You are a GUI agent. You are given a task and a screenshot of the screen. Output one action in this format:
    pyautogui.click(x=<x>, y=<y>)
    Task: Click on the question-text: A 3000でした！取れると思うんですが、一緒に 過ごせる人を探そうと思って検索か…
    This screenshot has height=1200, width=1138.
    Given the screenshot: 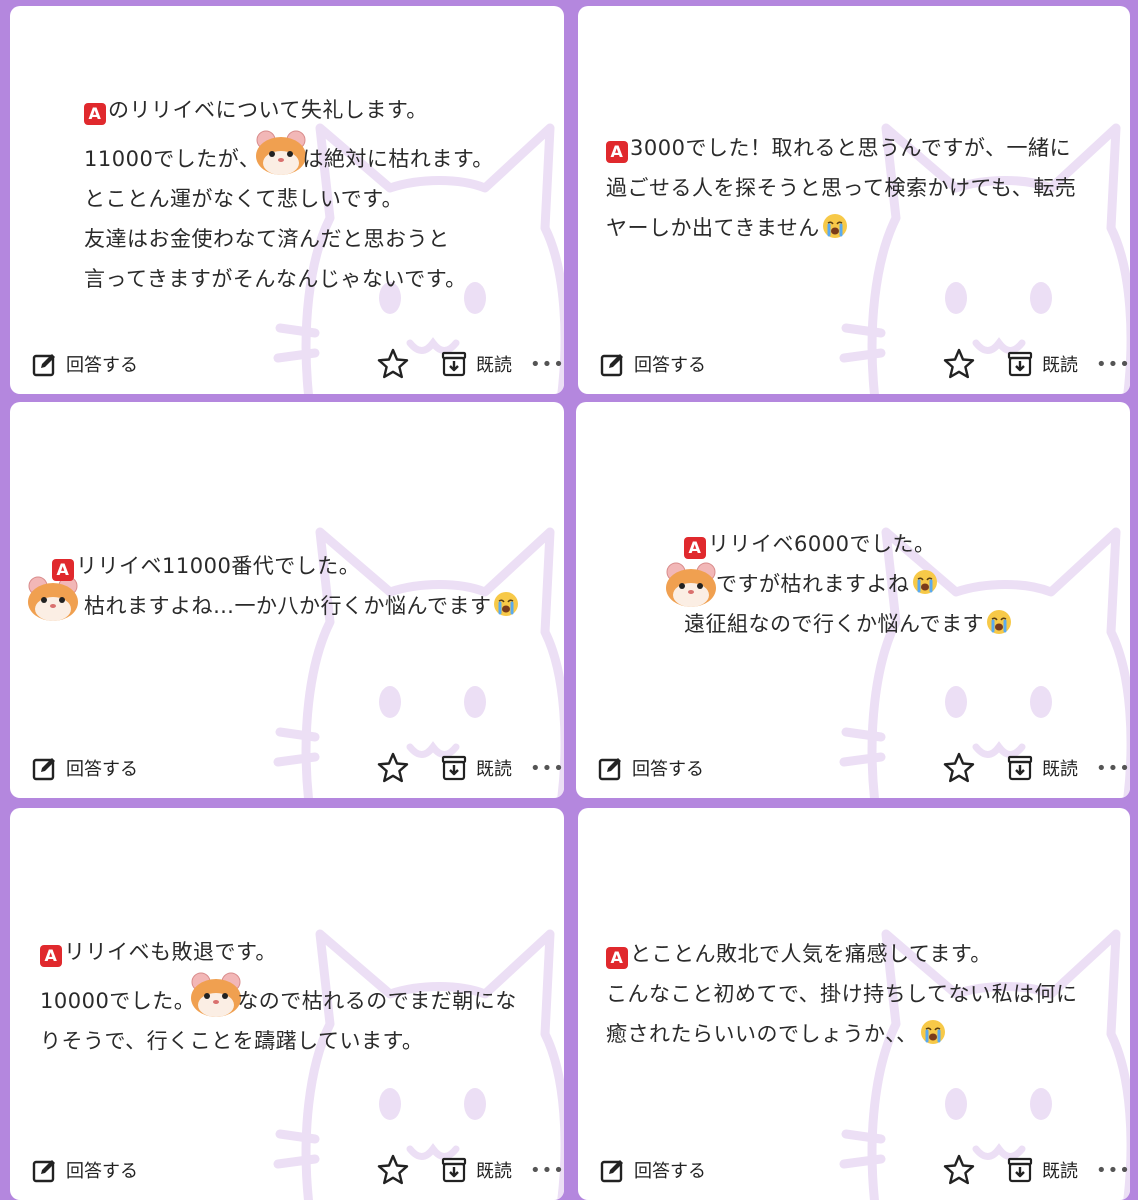 What is the action you would take?
    pyautogui.click(x=841, y=188)
    